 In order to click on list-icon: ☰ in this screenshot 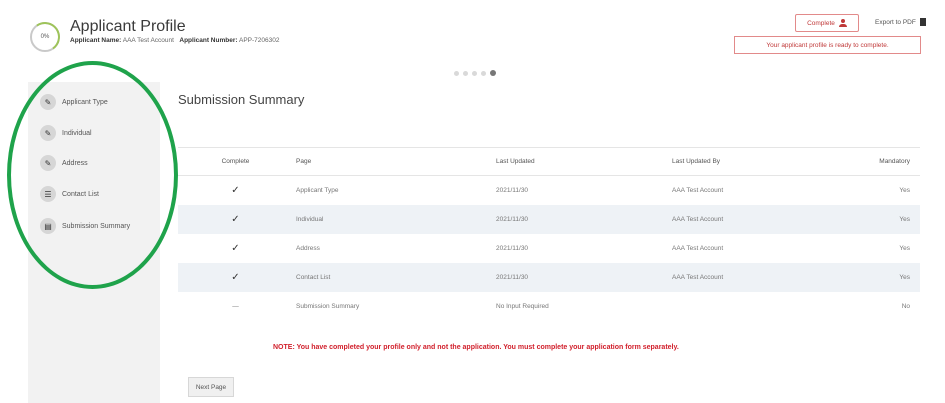, I will do `click(48, 194)`.